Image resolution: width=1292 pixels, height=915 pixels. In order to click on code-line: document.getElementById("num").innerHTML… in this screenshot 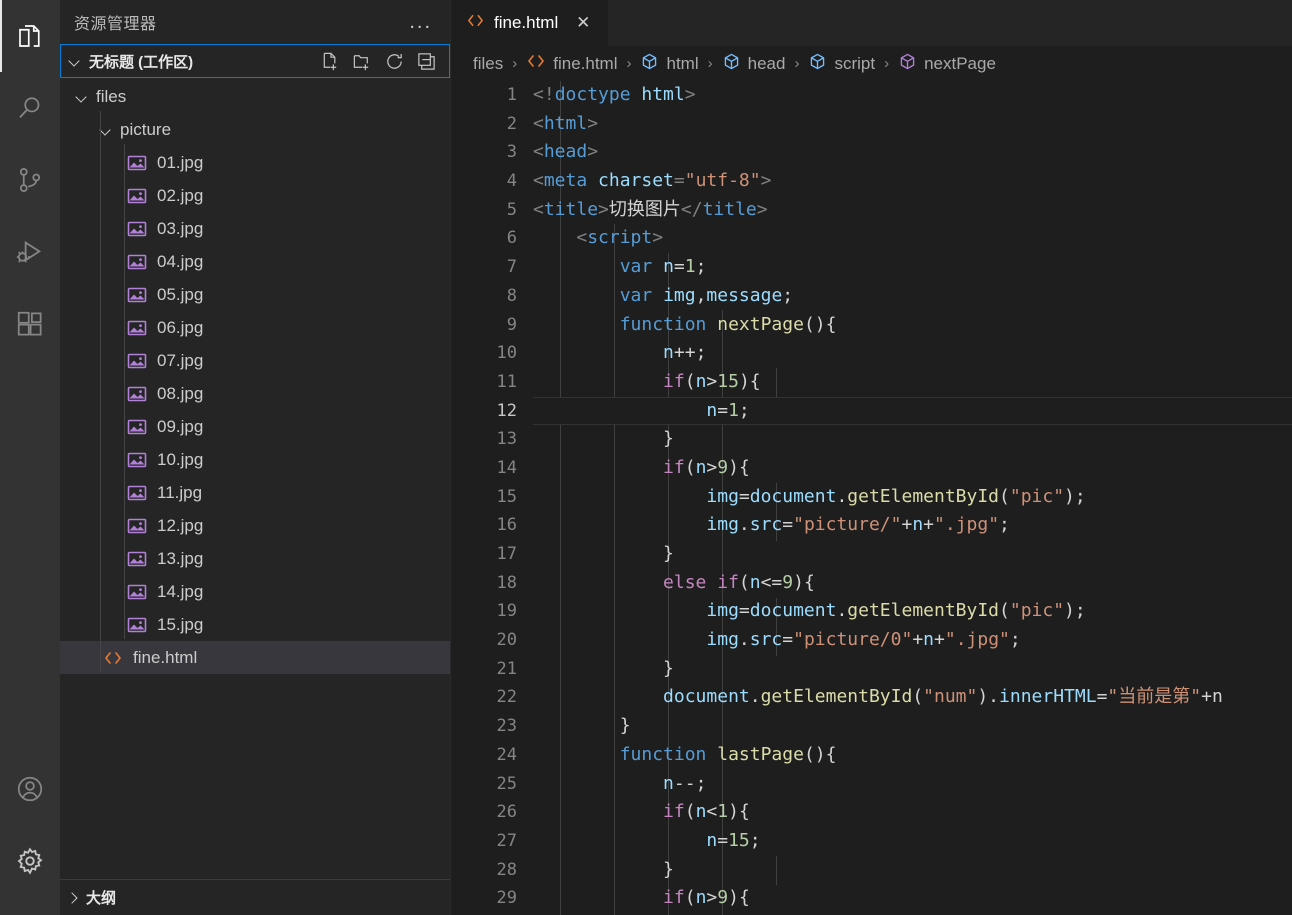, I will do `click(912, 697)`.